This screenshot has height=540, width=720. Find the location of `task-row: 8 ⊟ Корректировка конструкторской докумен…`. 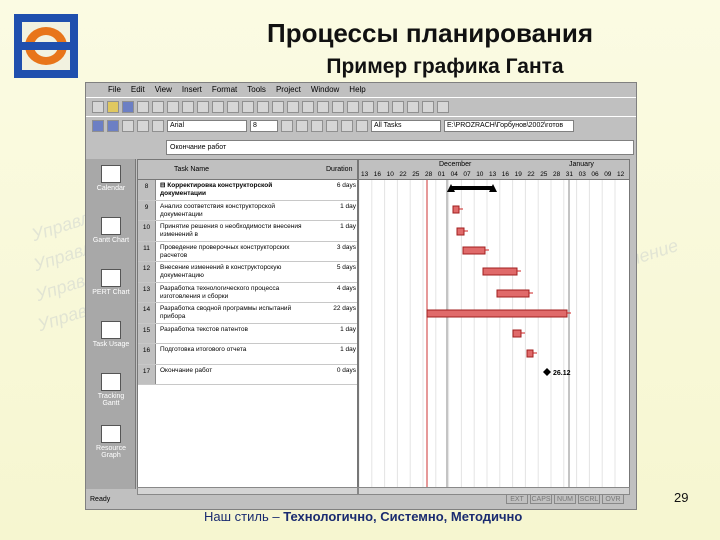

task-row: 8 ⊟ Корректировка конструкторской докумен… is located at coordinates (247, 190).